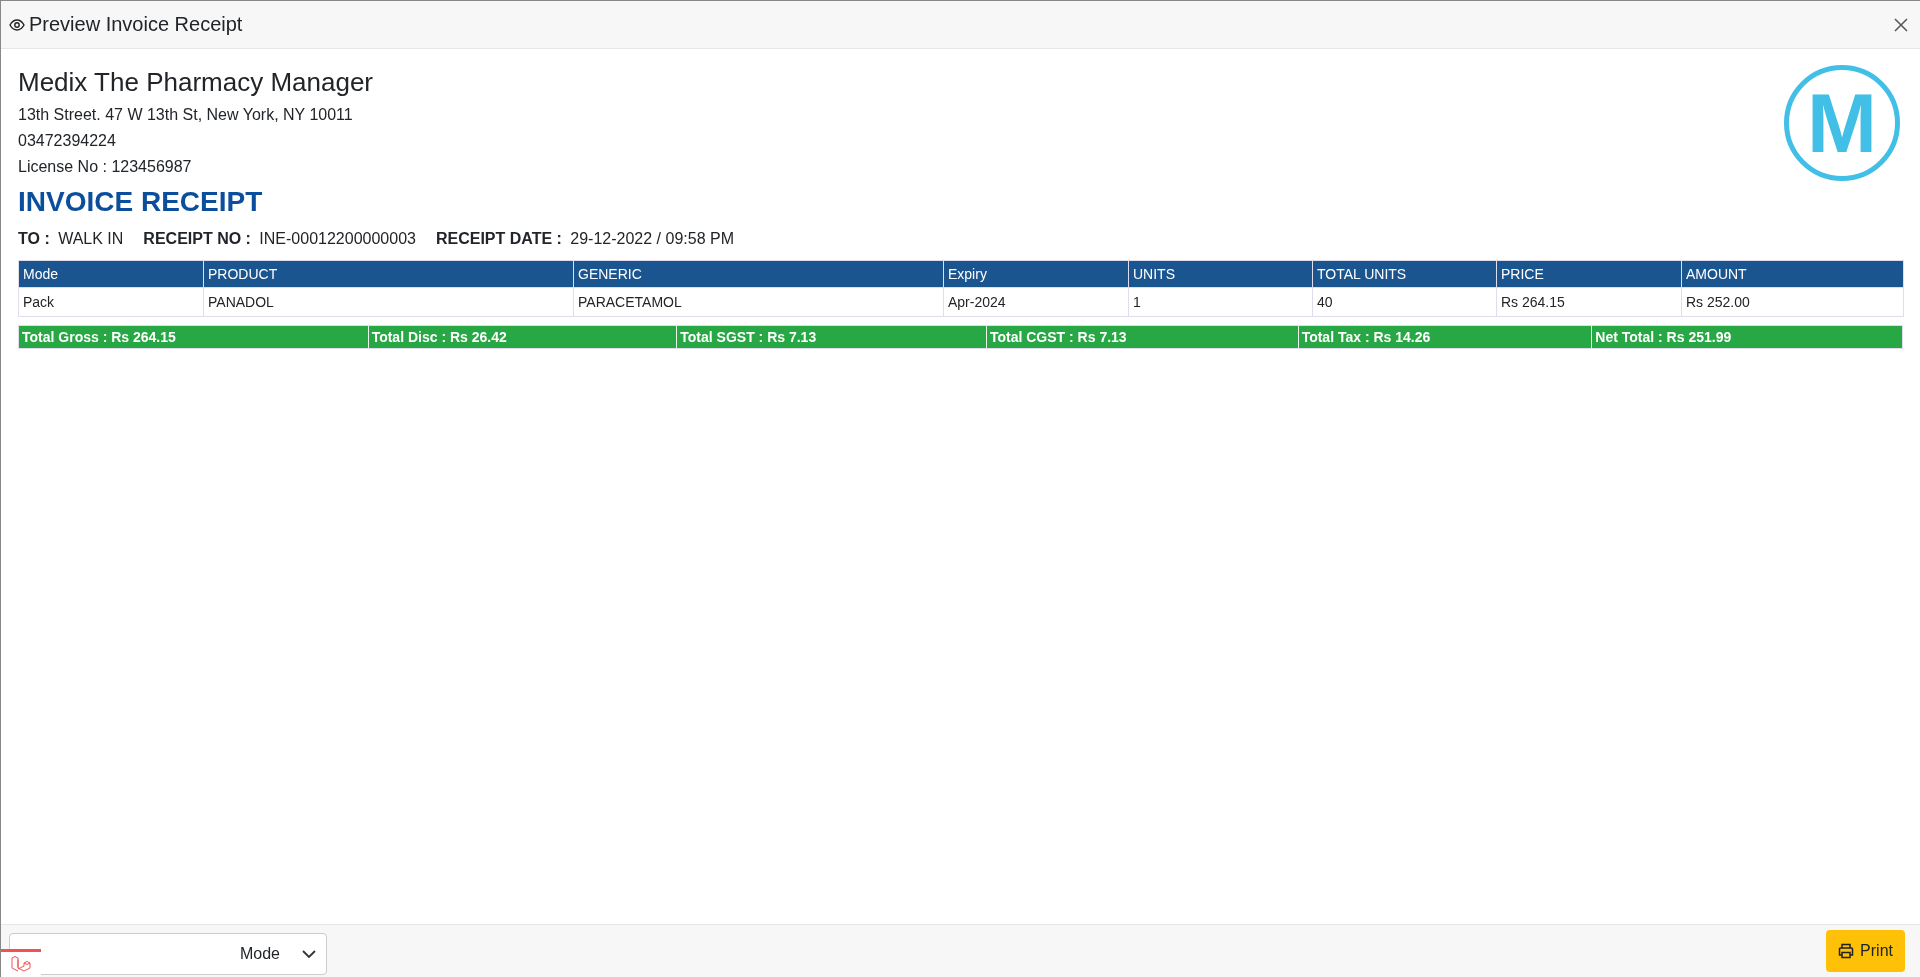 The width and height of the screenshot is (1920, 977). I want to click on company-address: 13th Street. 47 W 13th St, New York, NY 10011, so click(186, 115).